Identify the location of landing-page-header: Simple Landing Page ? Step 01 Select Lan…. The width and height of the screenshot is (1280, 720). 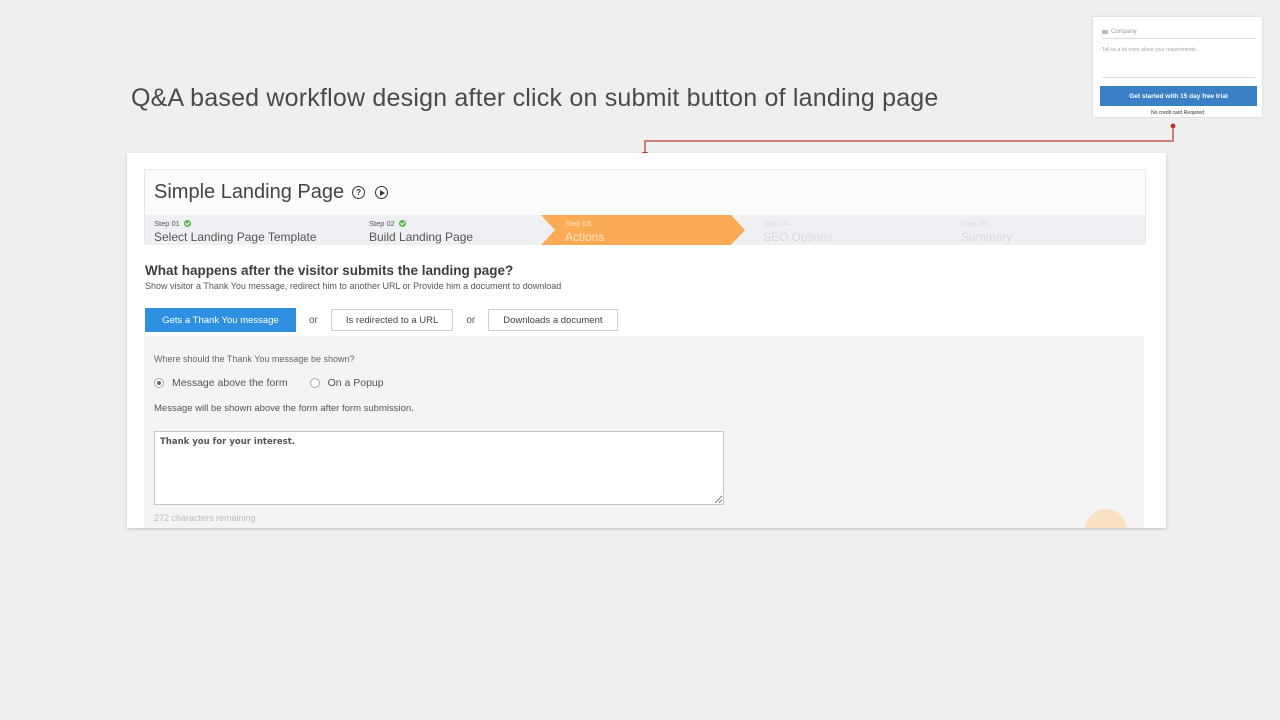
(645, 207).